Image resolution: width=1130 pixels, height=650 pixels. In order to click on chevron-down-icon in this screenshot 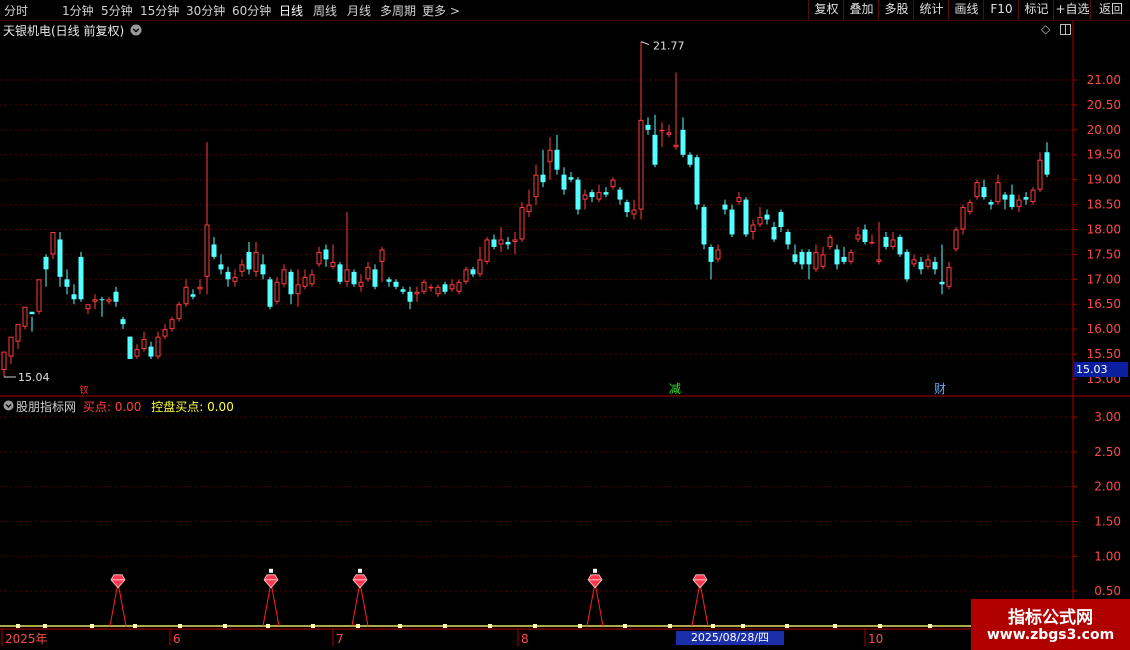, I will do `click(136, 30)`.